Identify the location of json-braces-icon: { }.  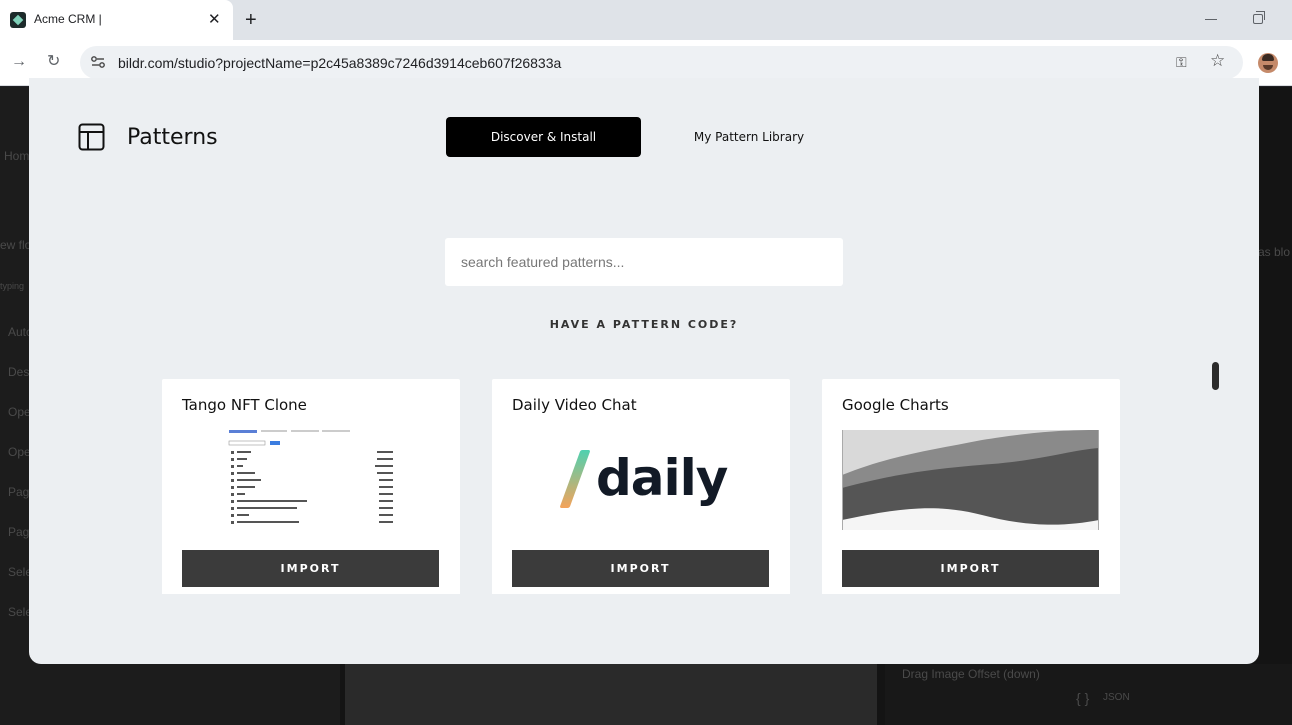
(1083, 698).